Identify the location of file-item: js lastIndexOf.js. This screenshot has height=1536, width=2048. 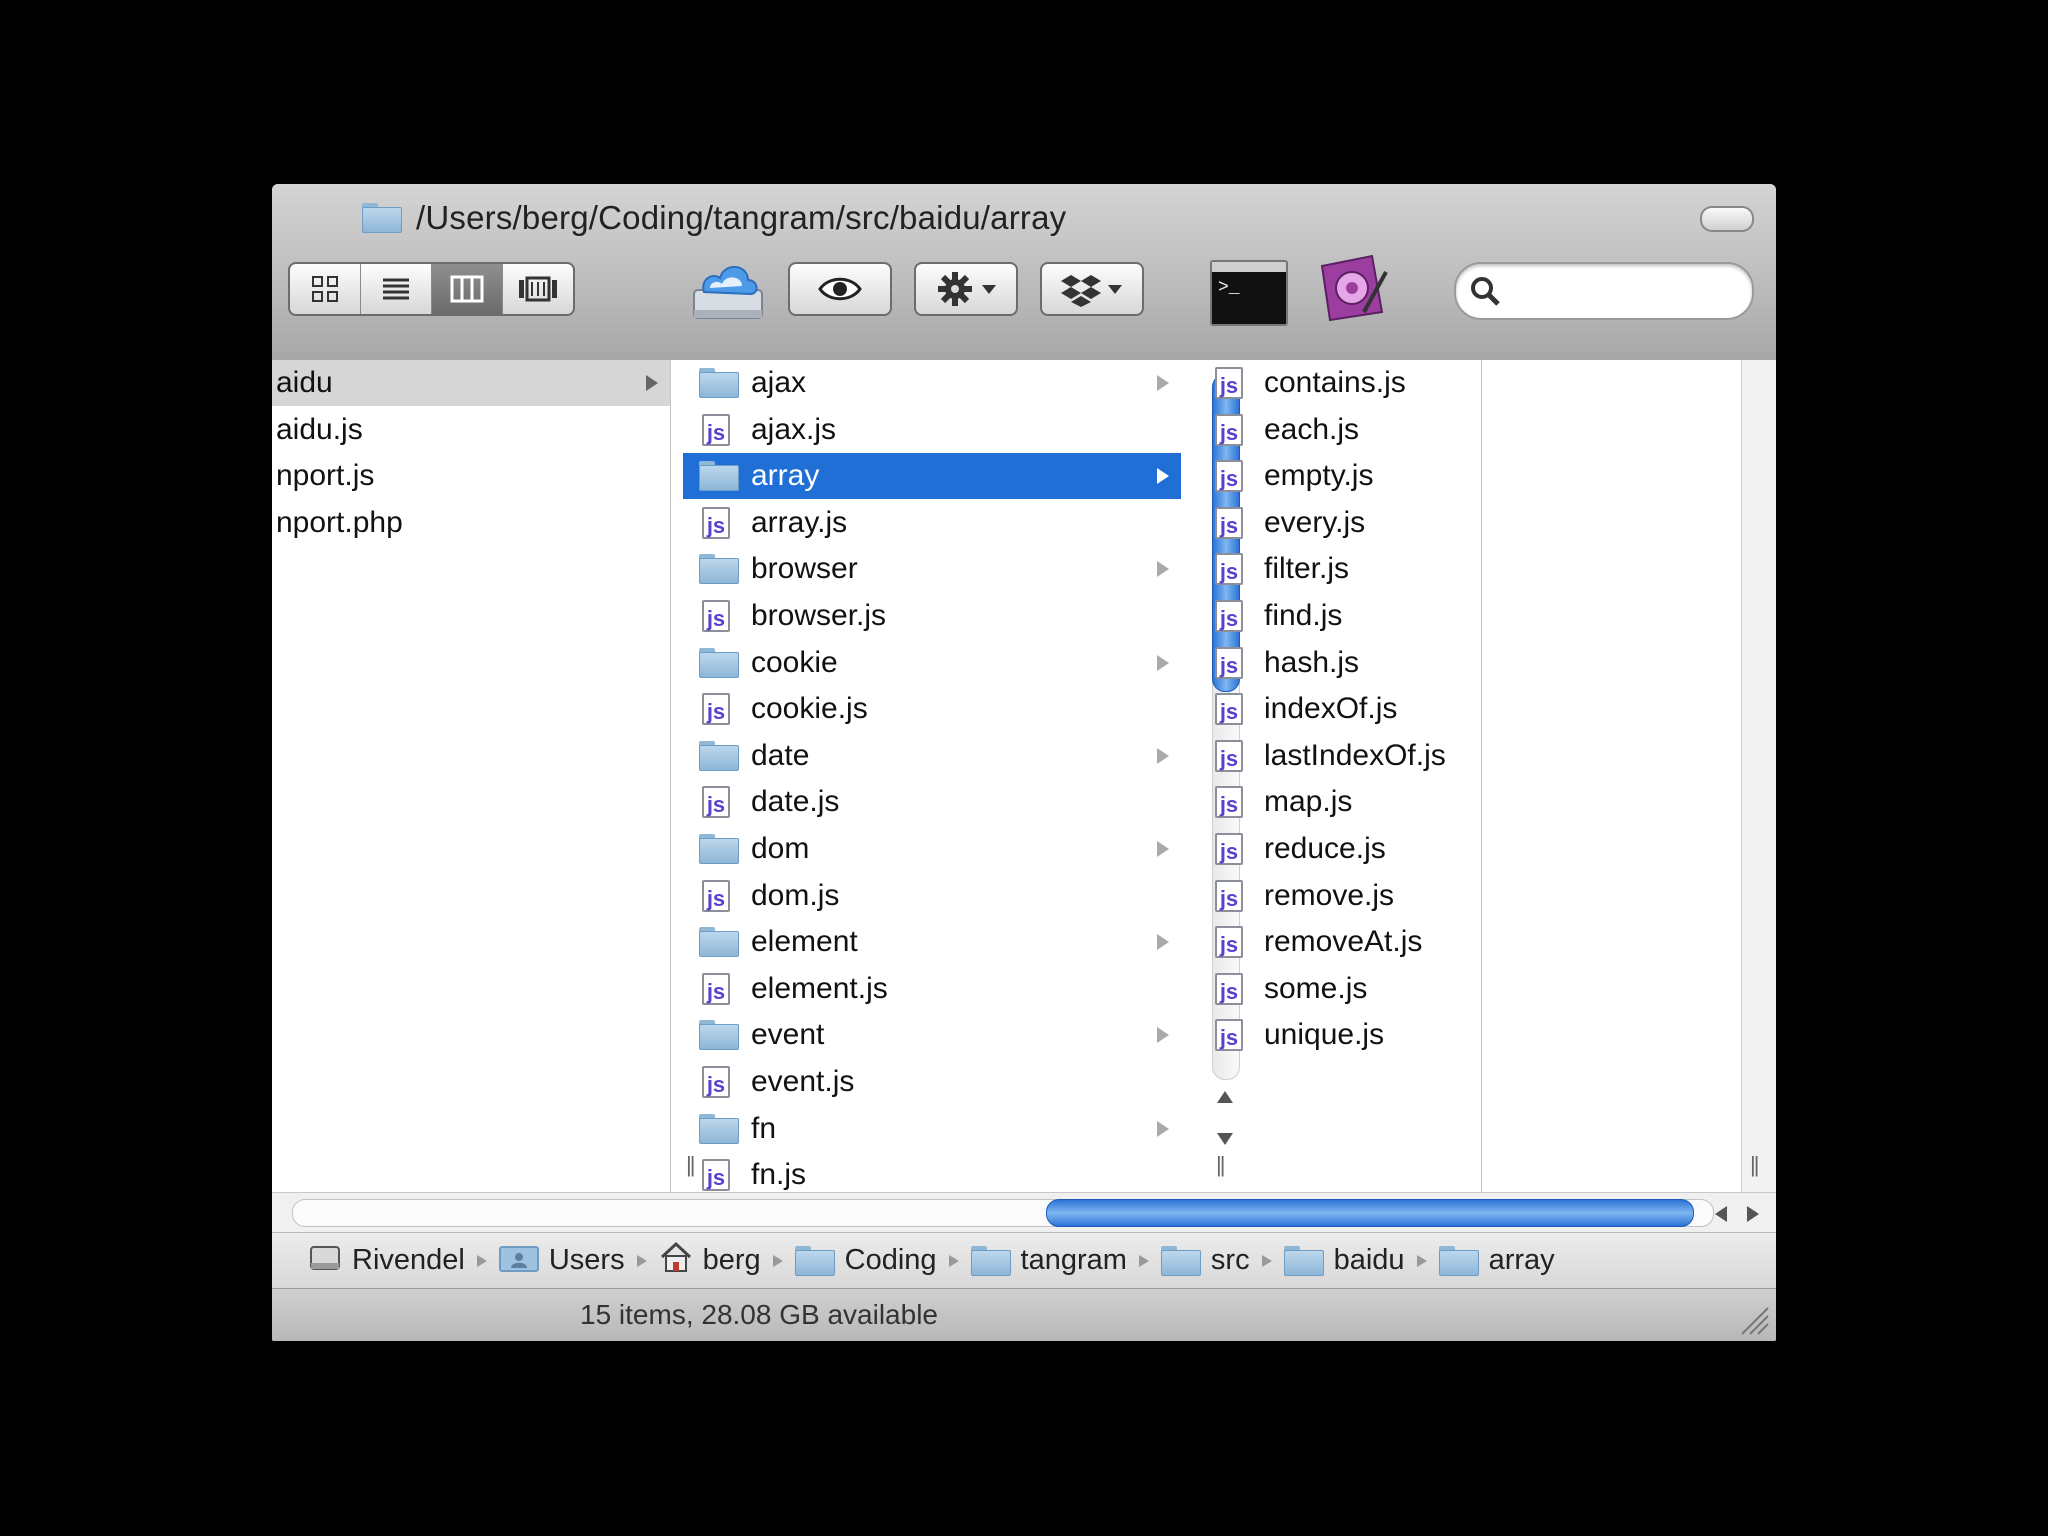
(1462, 756).